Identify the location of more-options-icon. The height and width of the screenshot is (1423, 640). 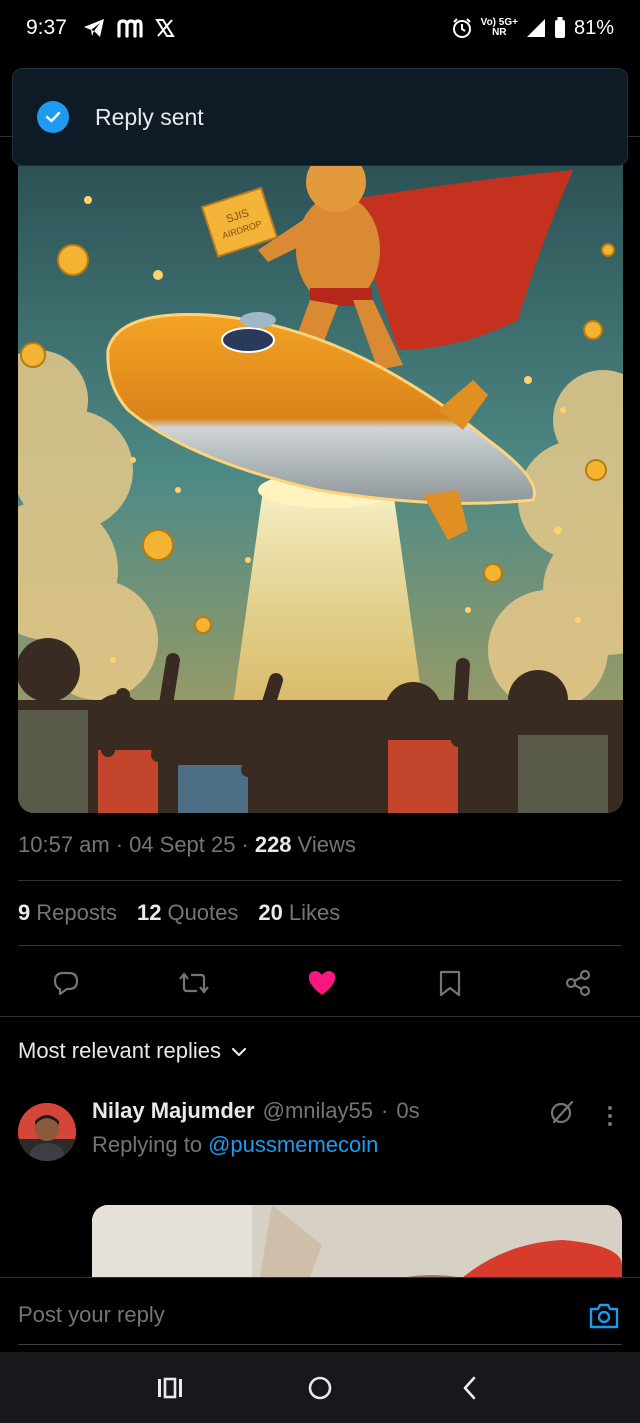
(610, 1116).